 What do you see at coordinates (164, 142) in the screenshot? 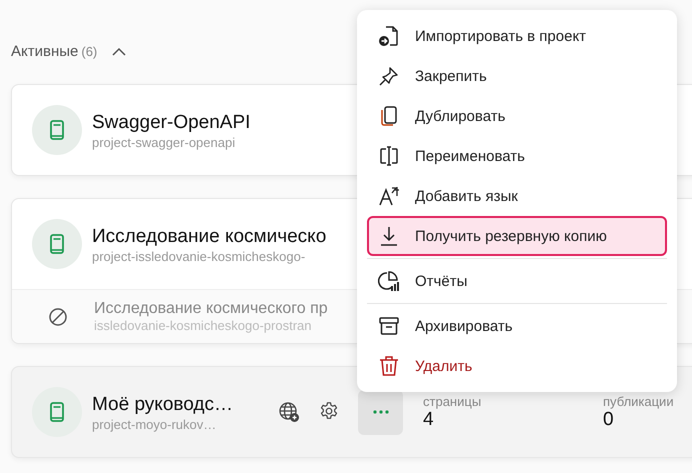
I see `project-slug: project-swagger-openapi` at bounding box center [164, 142].